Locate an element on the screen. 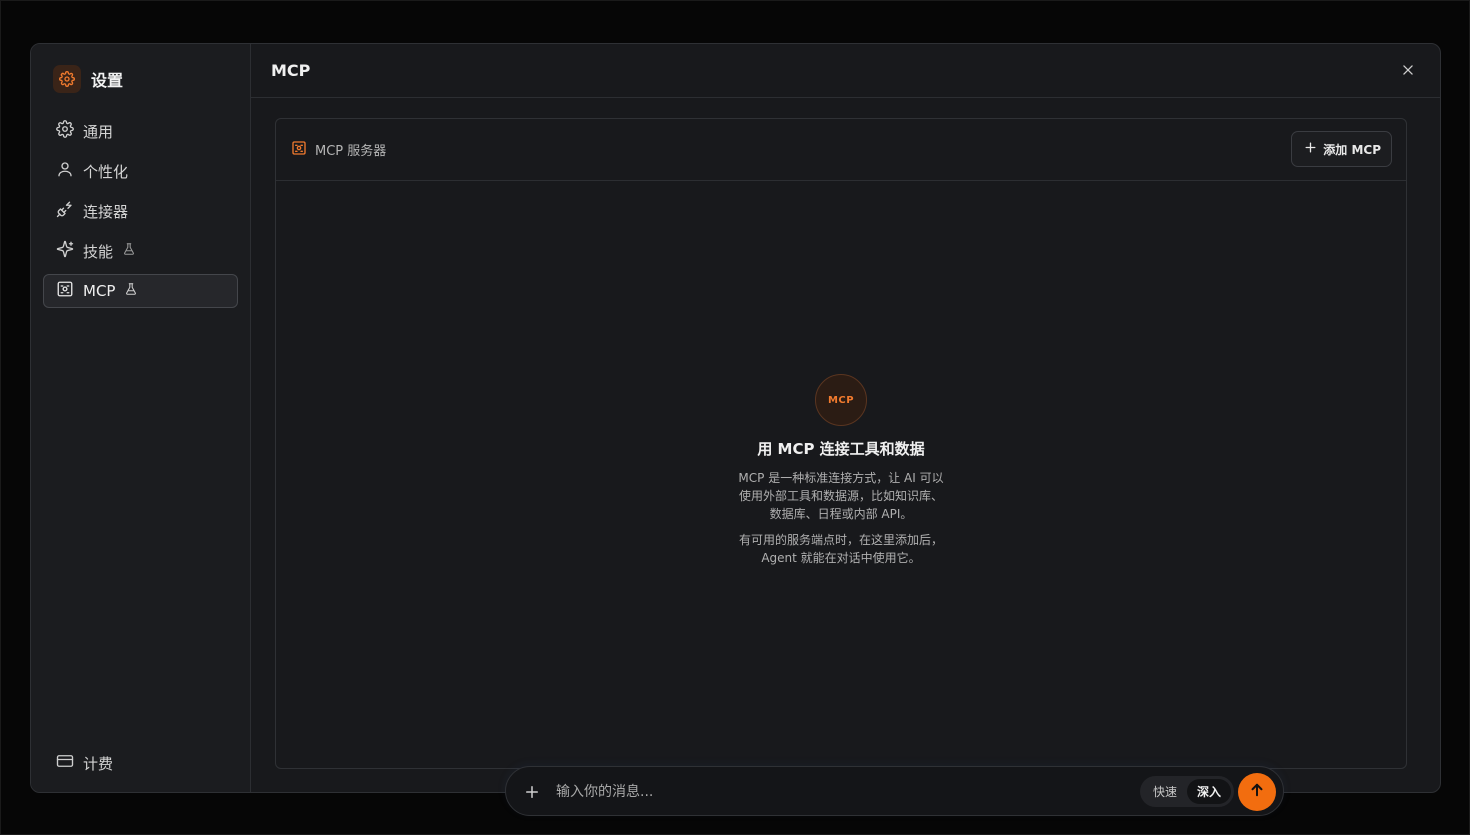  page-title: MCP is located at coordinates (291, 70).